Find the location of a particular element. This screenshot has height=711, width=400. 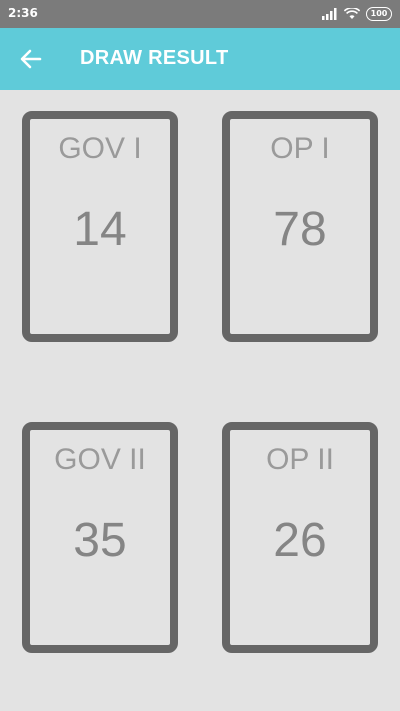

result-value: 26 is located at coordinates (300, 540).